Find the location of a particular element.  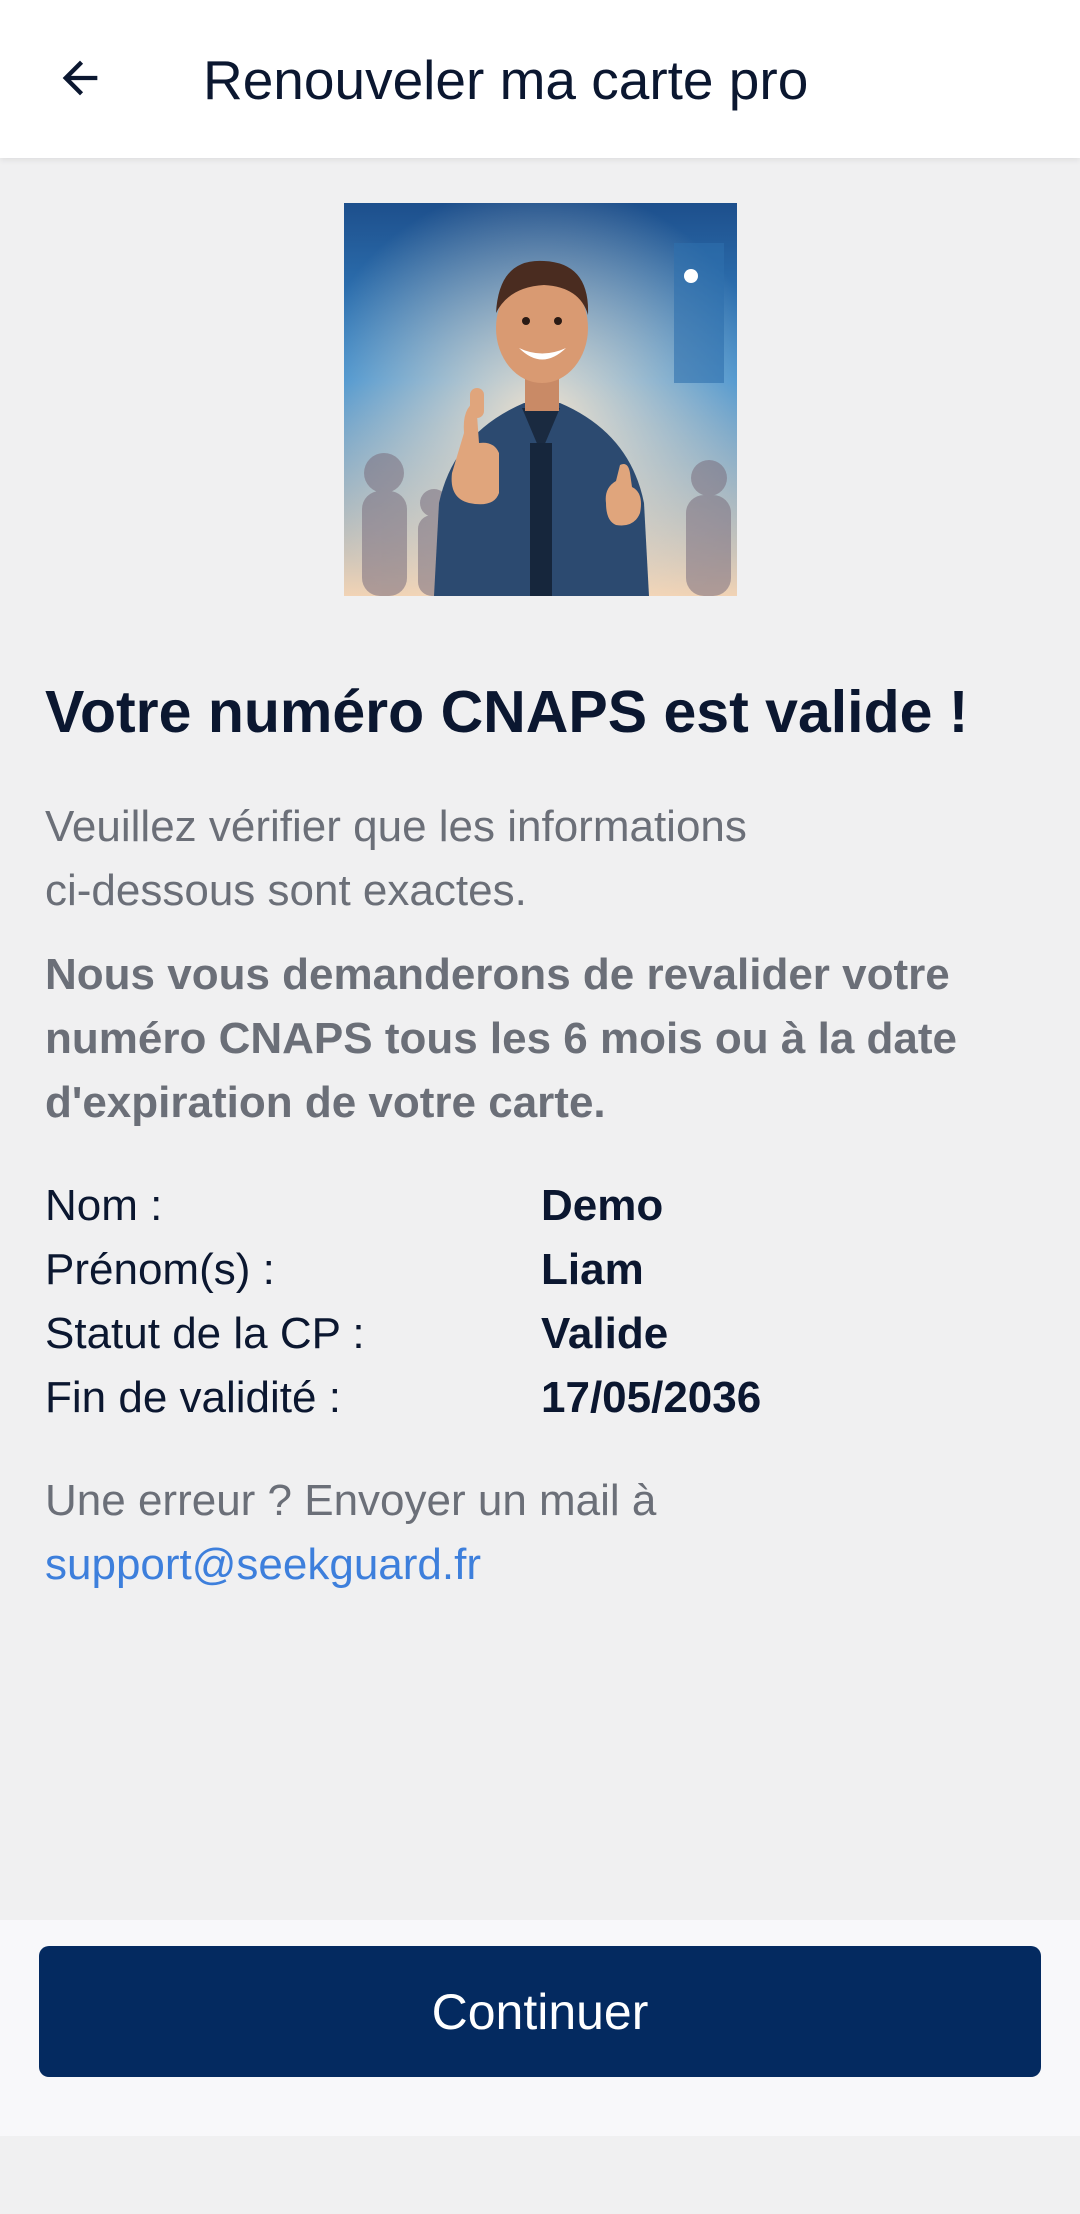

info-value: Liam is located at coordinates (592, 1269).